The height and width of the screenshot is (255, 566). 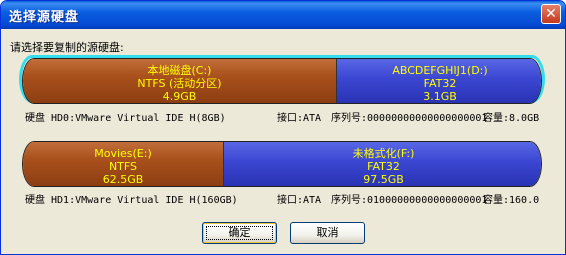 I want to click on partition-f: 未格式化(F:) FAT32 97.5GB, so click(x=382, y=164).